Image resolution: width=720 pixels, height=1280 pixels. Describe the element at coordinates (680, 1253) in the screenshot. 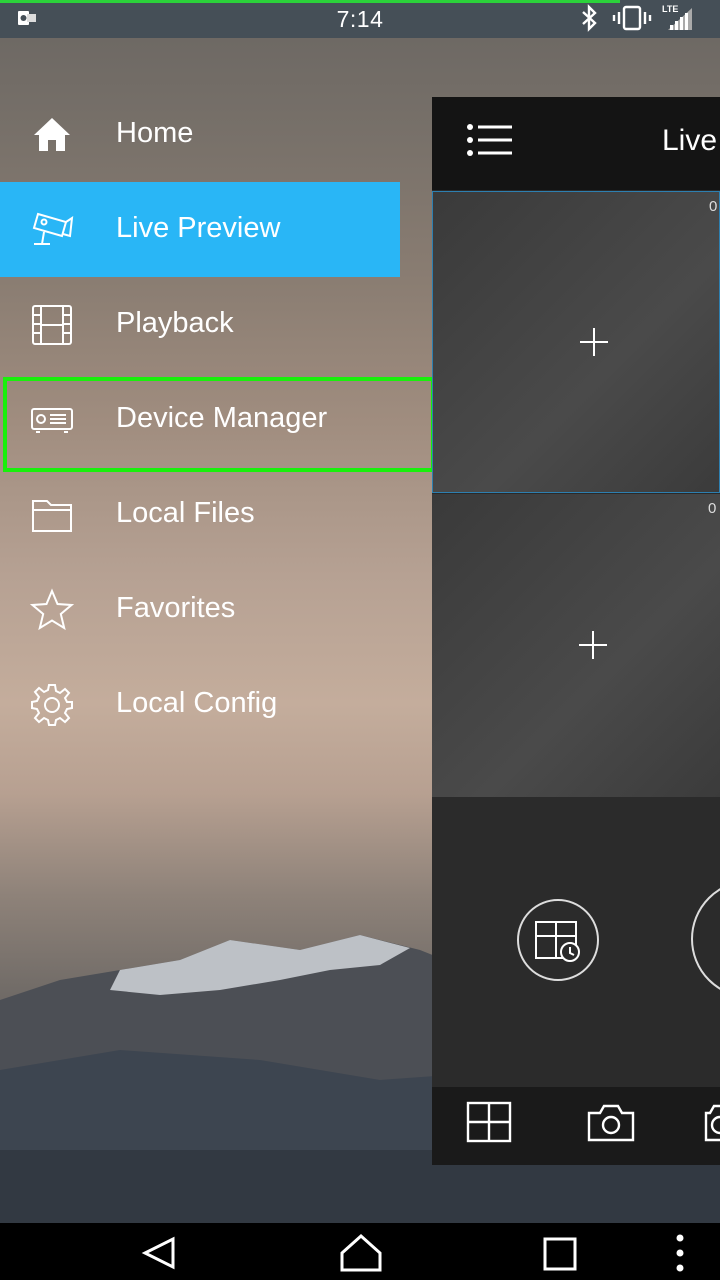

I see `more-icon` at that location.